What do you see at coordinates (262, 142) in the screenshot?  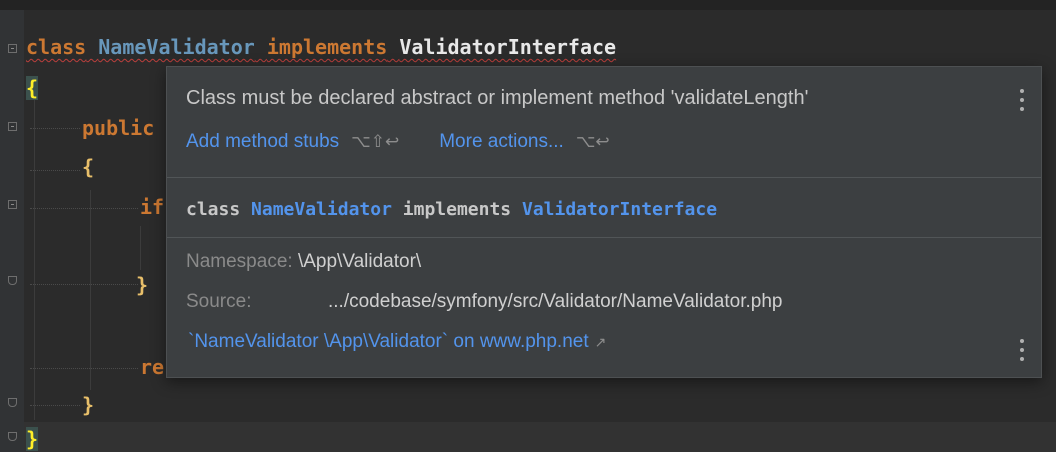 I see `add-method-stubs-link: Add method stubs` at bounding box center [262, 142].